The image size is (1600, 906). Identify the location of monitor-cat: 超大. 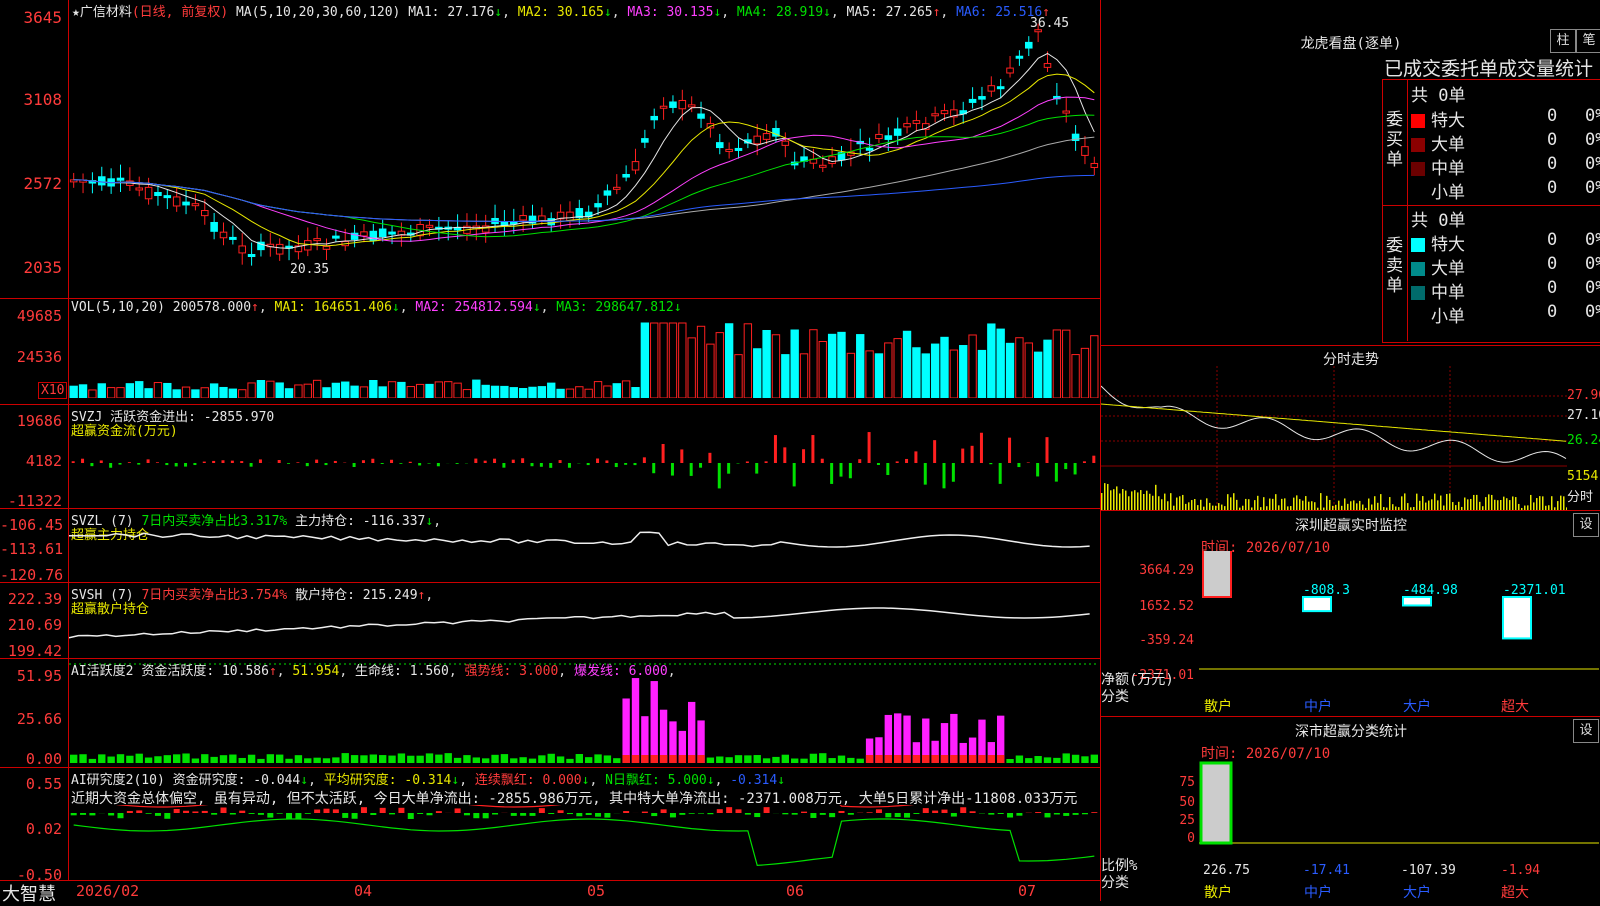
(1515, 706).